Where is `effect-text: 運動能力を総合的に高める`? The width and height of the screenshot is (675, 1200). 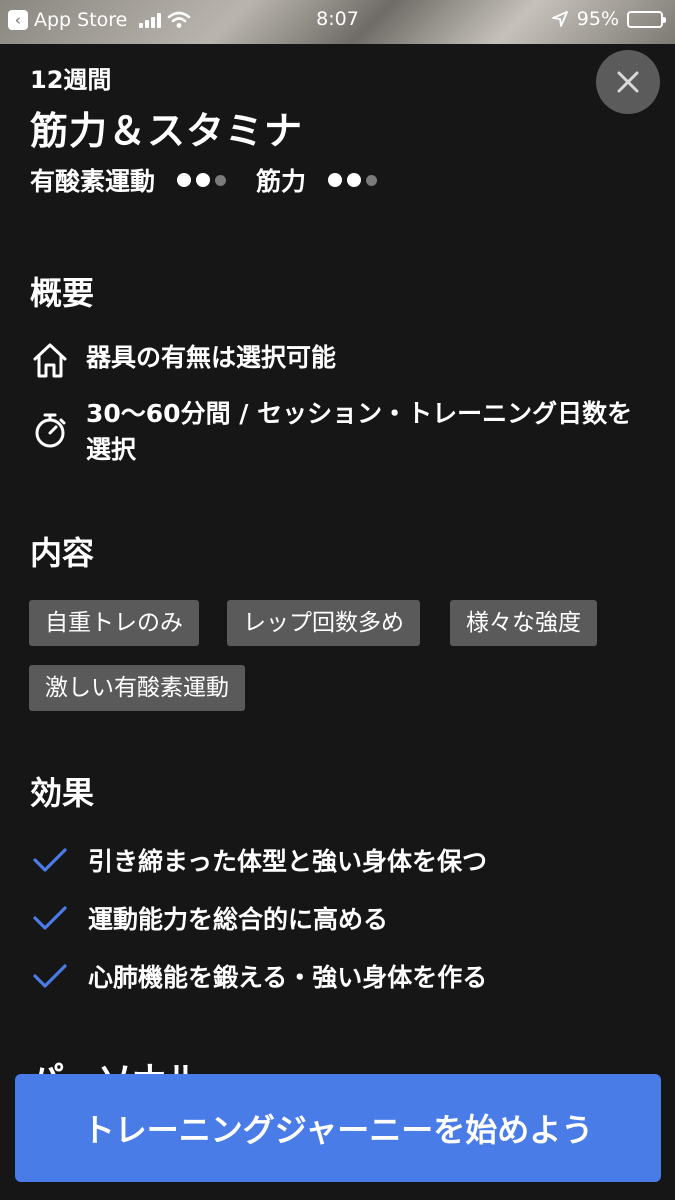
effect-text: 運動能力を総合的に高める is located at coordinates (238, 919).